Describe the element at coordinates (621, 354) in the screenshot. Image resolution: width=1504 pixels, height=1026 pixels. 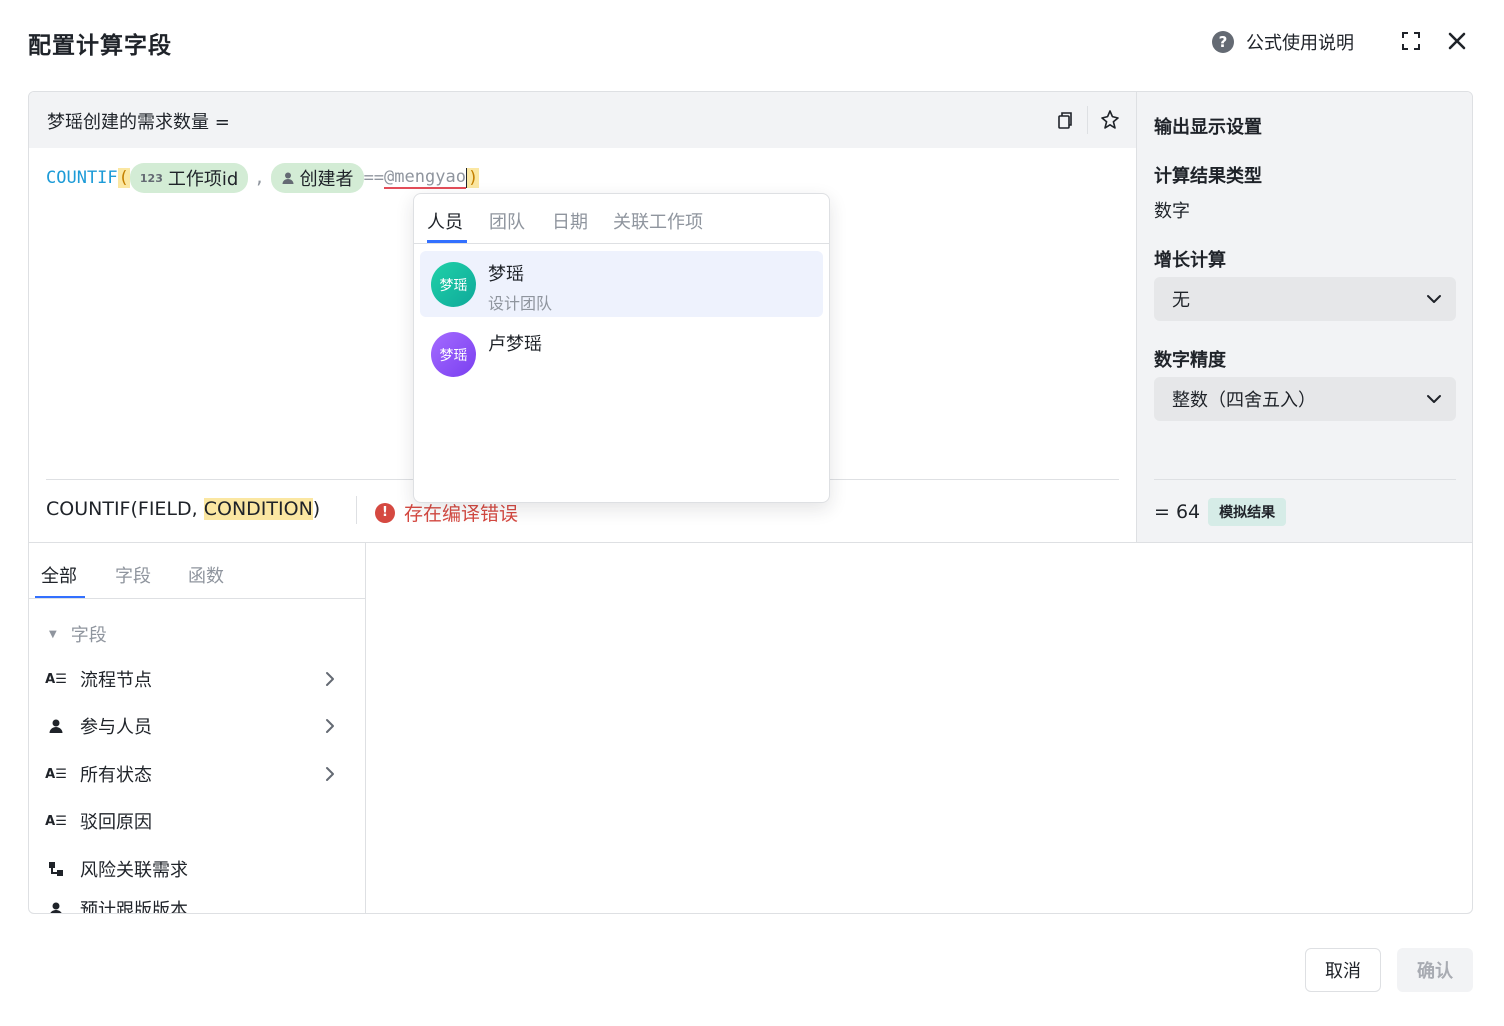
I see `mention-option: 梦瑶 卢梦瑶` at that location.